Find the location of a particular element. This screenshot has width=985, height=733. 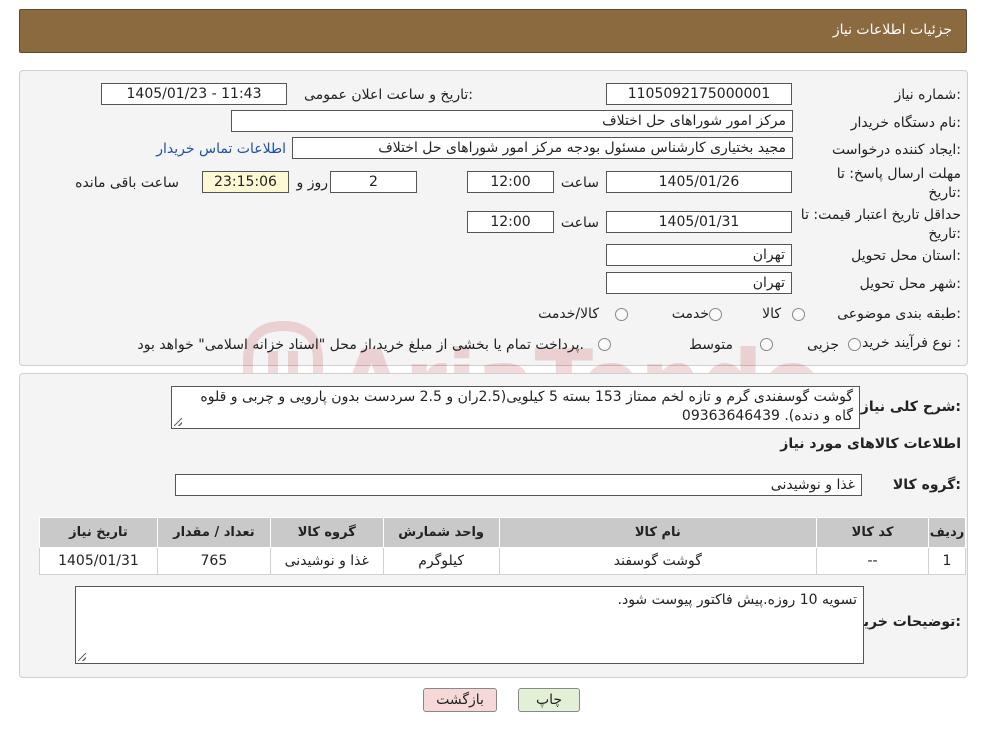

col-code: کد کالا is located at coordinates (872, 532).